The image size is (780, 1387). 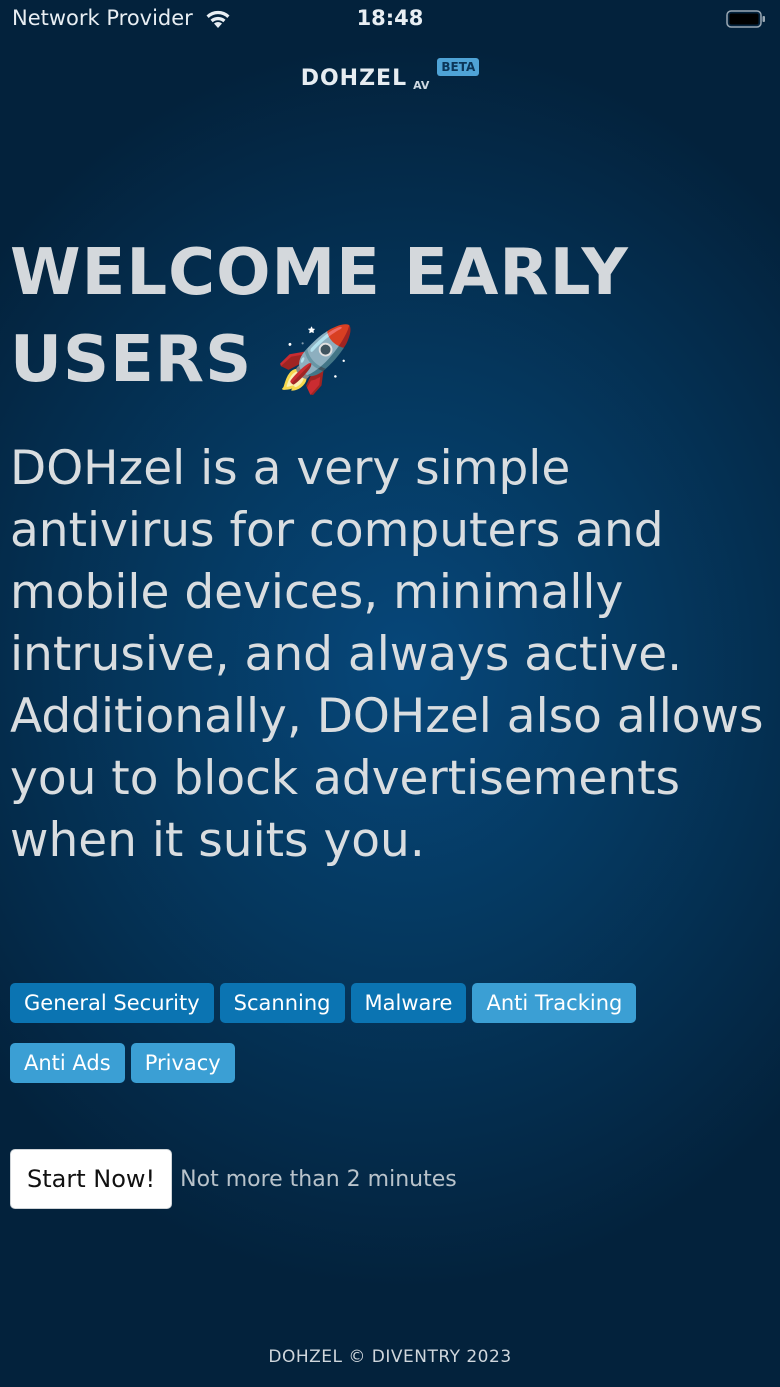 What do you see at coordinates (318, 1179) in the screenshot?
I see `duration-note: Not more than 2 minutes` at bounding box center [318, 1179].